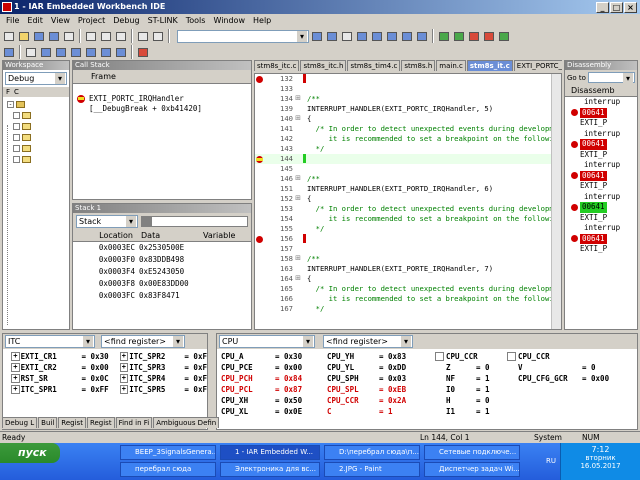  What do you see at coordinates (126, 21) in the screenshot?
I see `menu-debug: Debug` at bounding box center [126, 21].